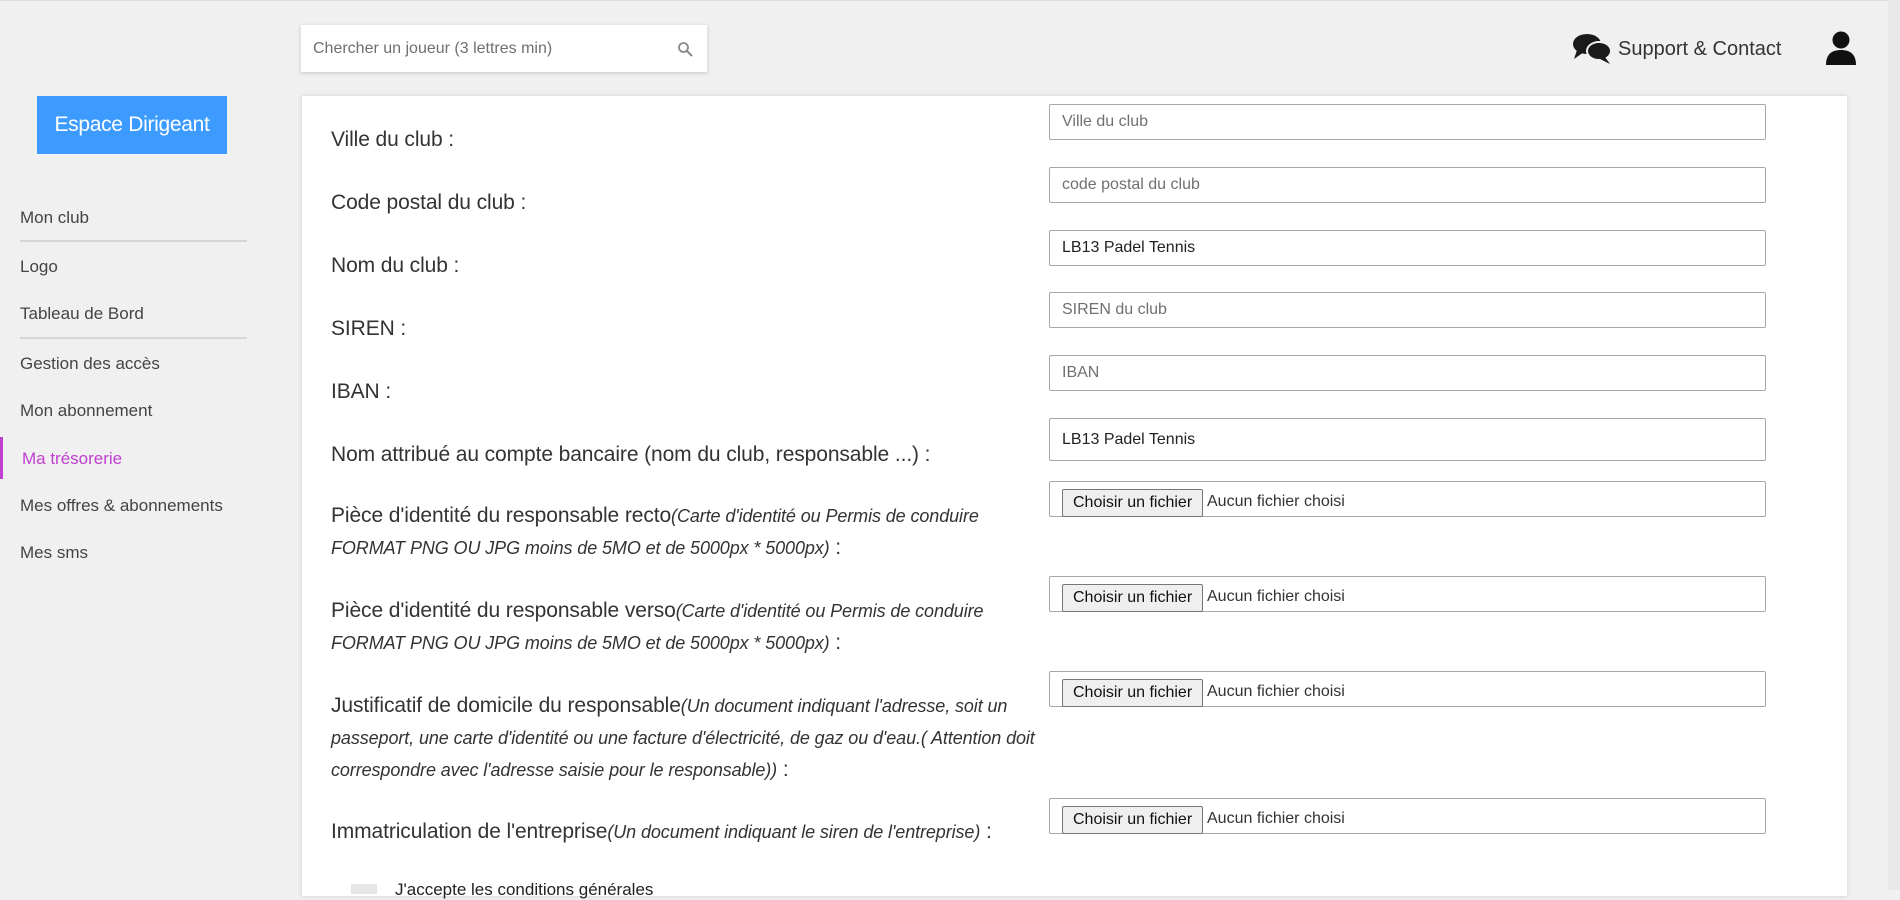 Image resolution: width=1900 pixels, height=900 pixels. I want to click on immatriculation-file-input: Choisir un fichier Aucun fichier choisi, so click(1407, 816).